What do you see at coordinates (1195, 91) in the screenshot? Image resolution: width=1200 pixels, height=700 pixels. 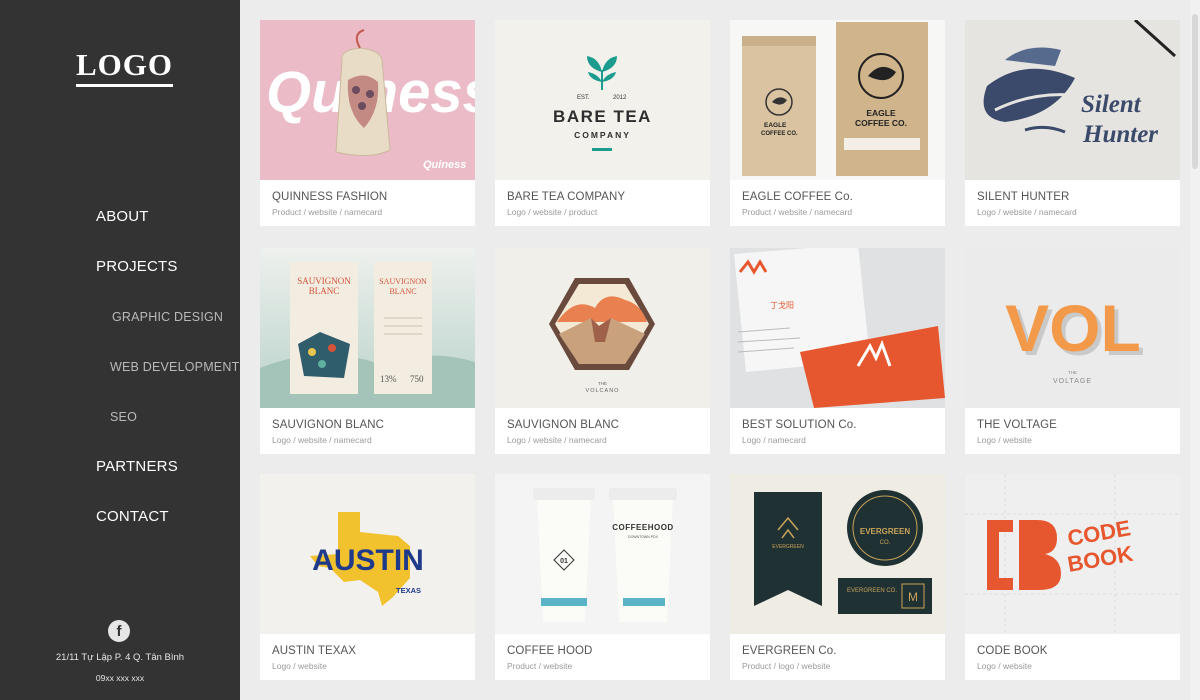 I see `scrollbar-thumb` at bounding box center [1195, 91].